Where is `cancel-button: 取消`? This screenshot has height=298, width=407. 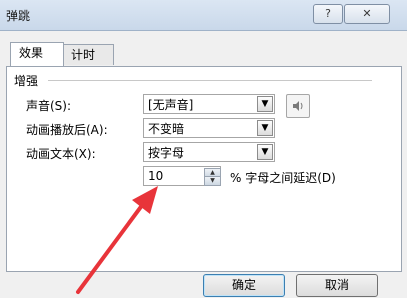
cancel-button: 取消 is located at coordinates (337, 285).